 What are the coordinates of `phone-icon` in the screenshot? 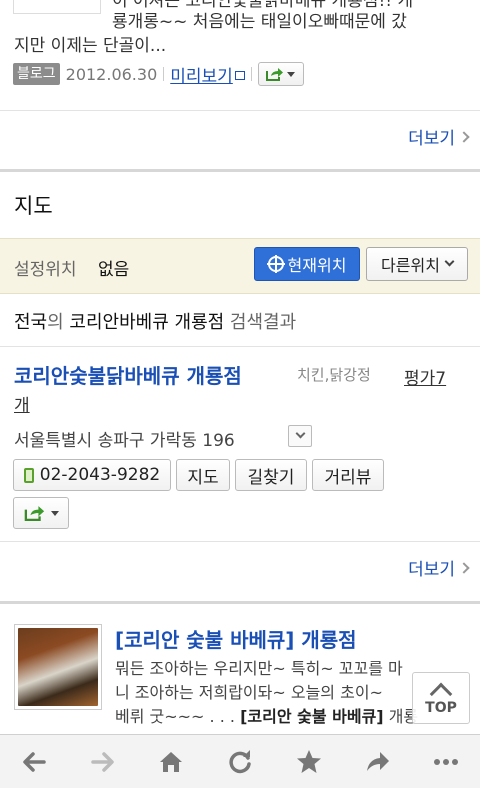 It's located at (28, 475).